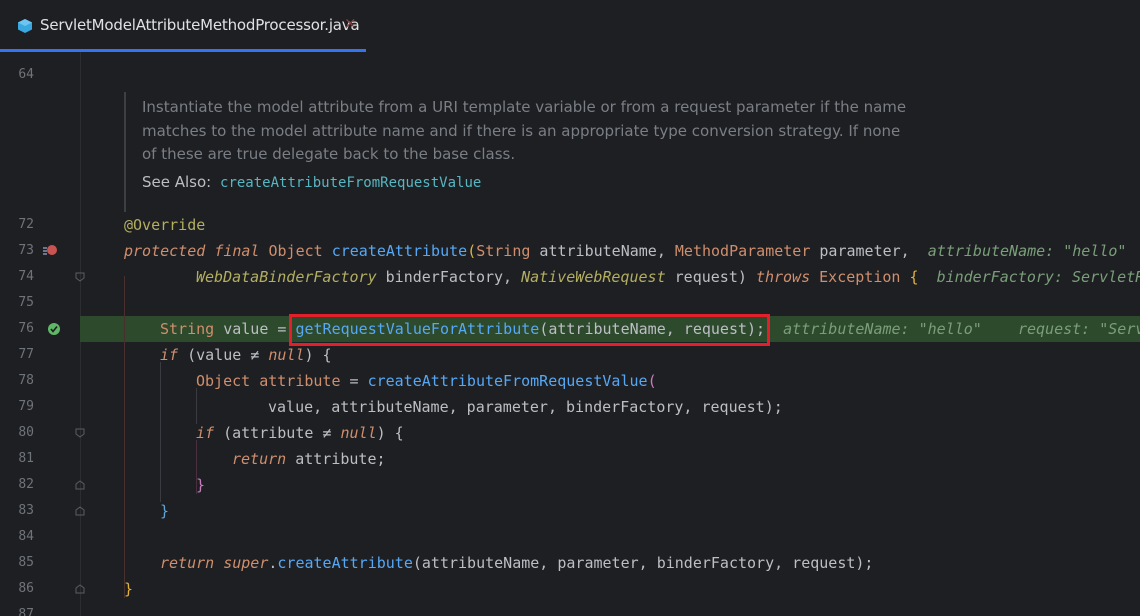 Image resolution: width=1140 pixels, height=616 pixels. What do you see at coordinates (602, 251) in the screenshot?
I see `param: attributeName,` at bounding box center [602, 251].